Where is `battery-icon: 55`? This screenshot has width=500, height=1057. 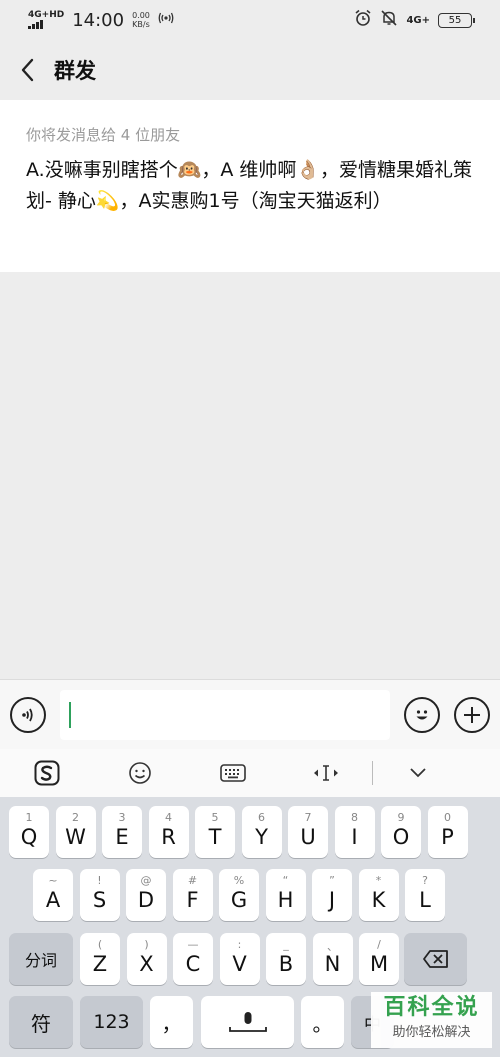 battery-icon: 55 is located at coordinates (456, 20).